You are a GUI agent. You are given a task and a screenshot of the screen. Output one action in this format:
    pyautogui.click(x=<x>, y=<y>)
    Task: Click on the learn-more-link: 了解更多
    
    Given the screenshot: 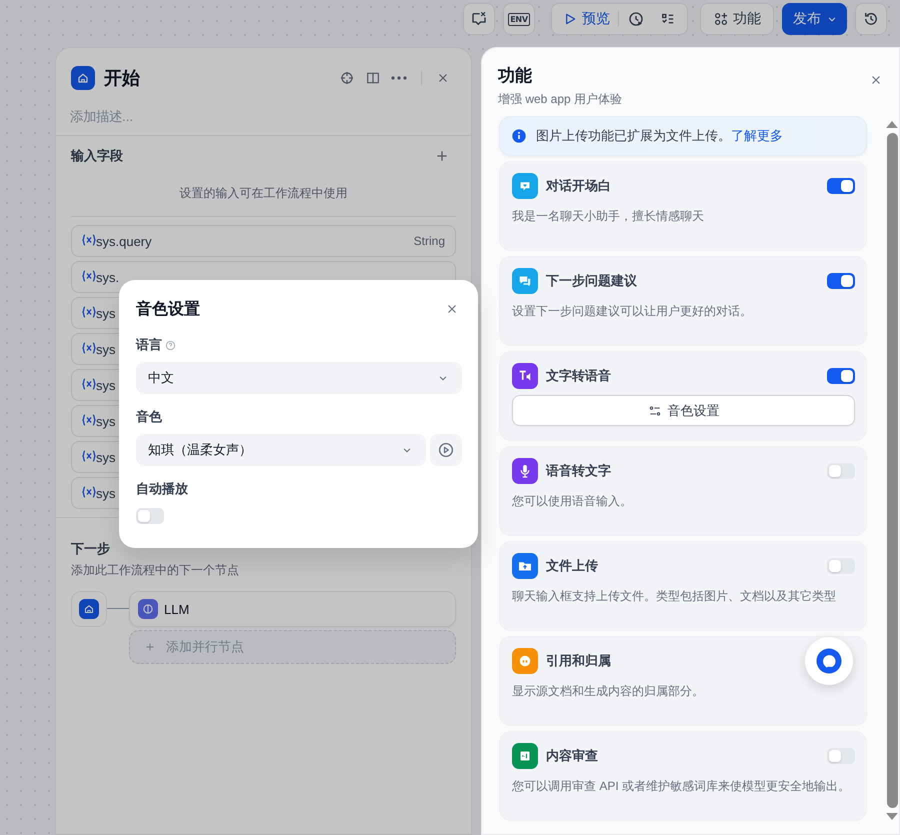 What is the action you would take?
    pyautogui.click(x=757, y=135)
    